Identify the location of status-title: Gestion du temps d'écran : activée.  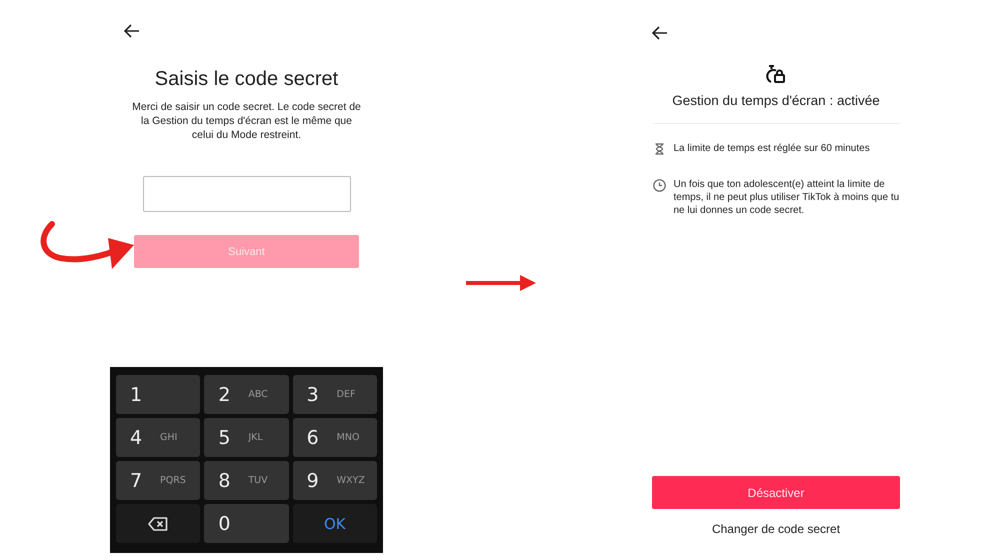
(776, 100).